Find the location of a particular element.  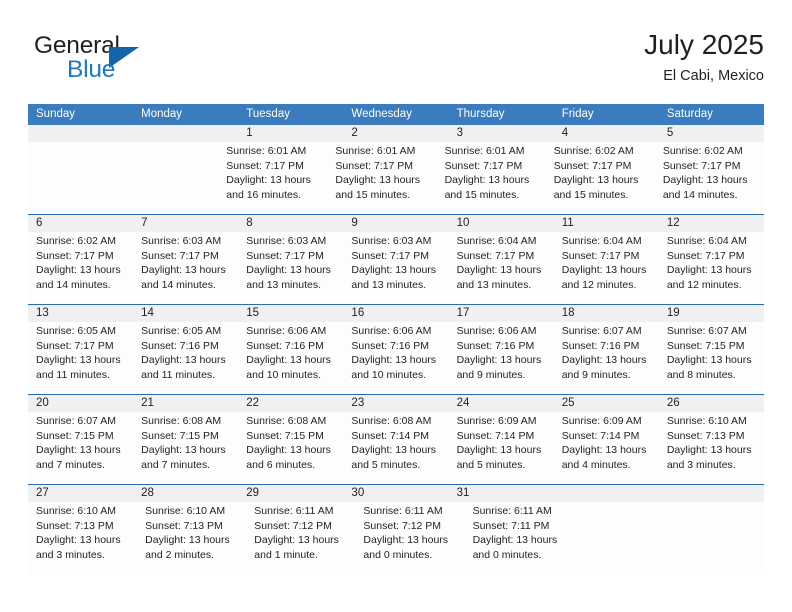

day-number-15: 15 is located at coordinates (290, 313).